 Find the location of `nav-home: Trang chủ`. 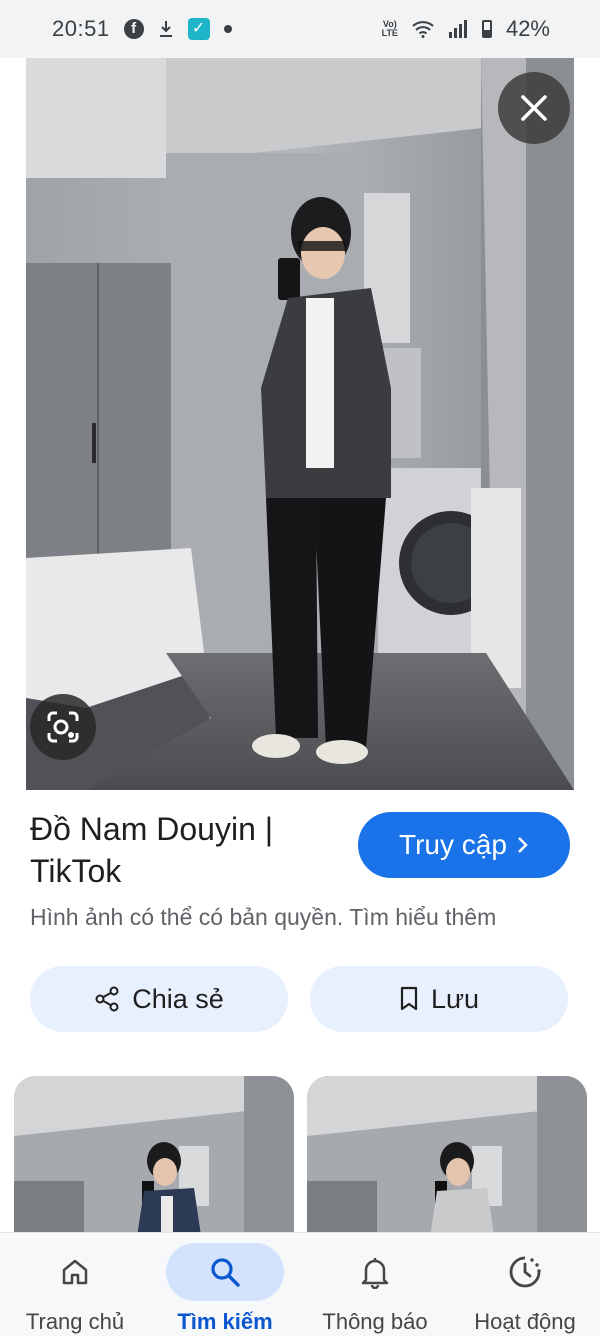

nav-home: Trang chủ is located at coordinates (75, 1284).